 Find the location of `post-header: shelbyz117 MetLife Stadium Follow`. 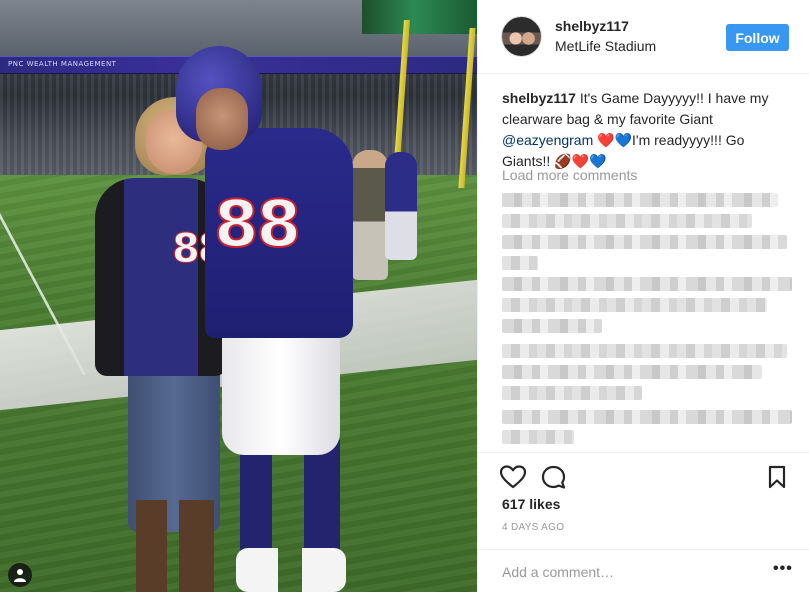

post-header: shelbyz117 MetLife Stadium Follow is located at coordinates (643, 37).